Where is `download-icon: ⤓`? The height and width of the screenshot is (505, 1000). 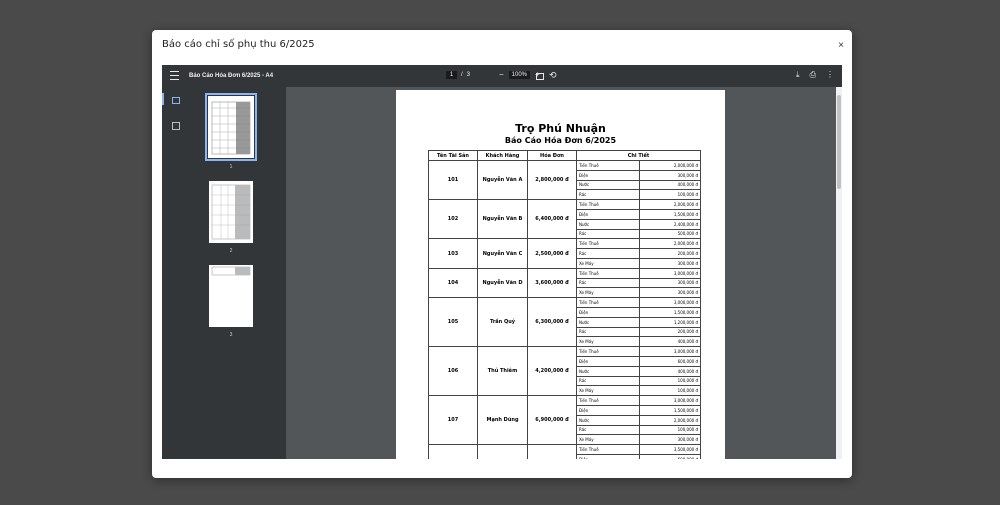
download-icon: ⤓ is located at coordinates (798, 75).